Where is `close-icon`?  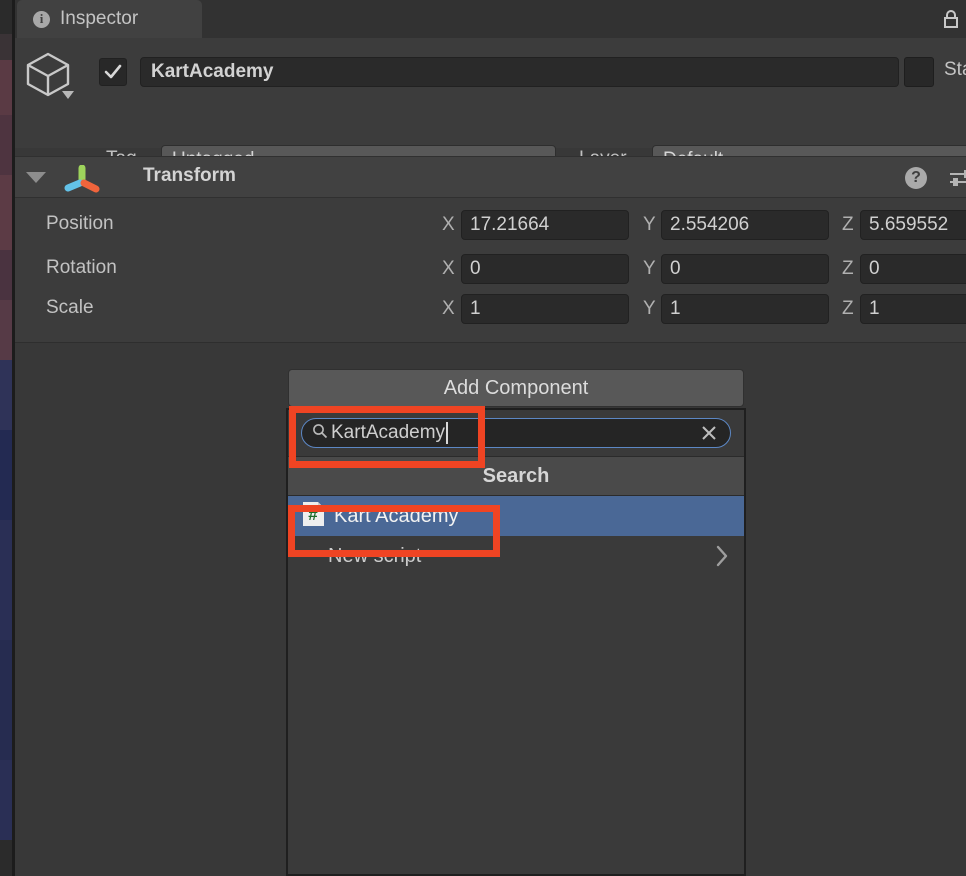 close-icon is located at coordinates (709, 433).